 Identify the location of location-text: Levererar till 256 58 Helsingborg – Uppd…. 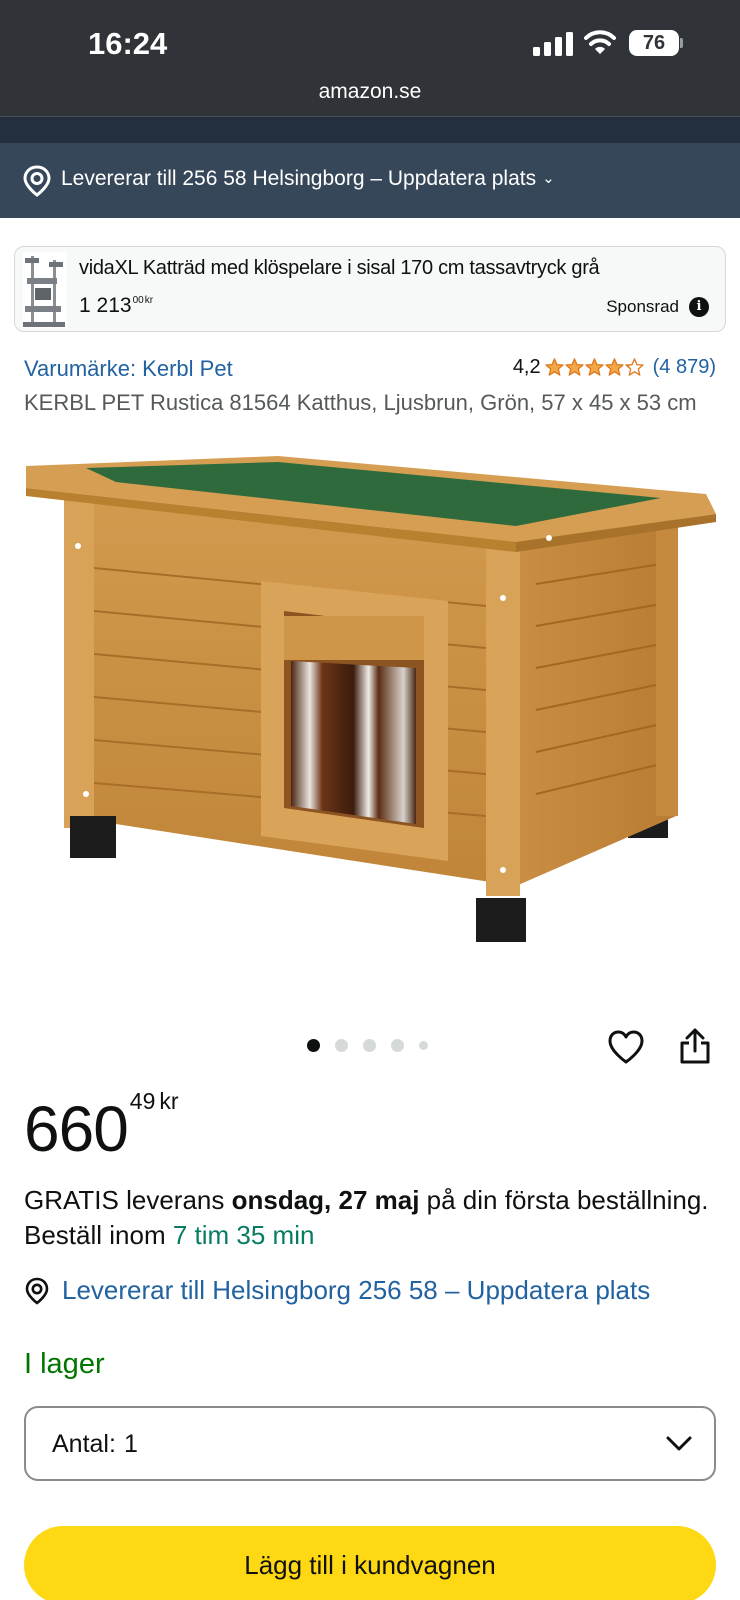
(308, 179).